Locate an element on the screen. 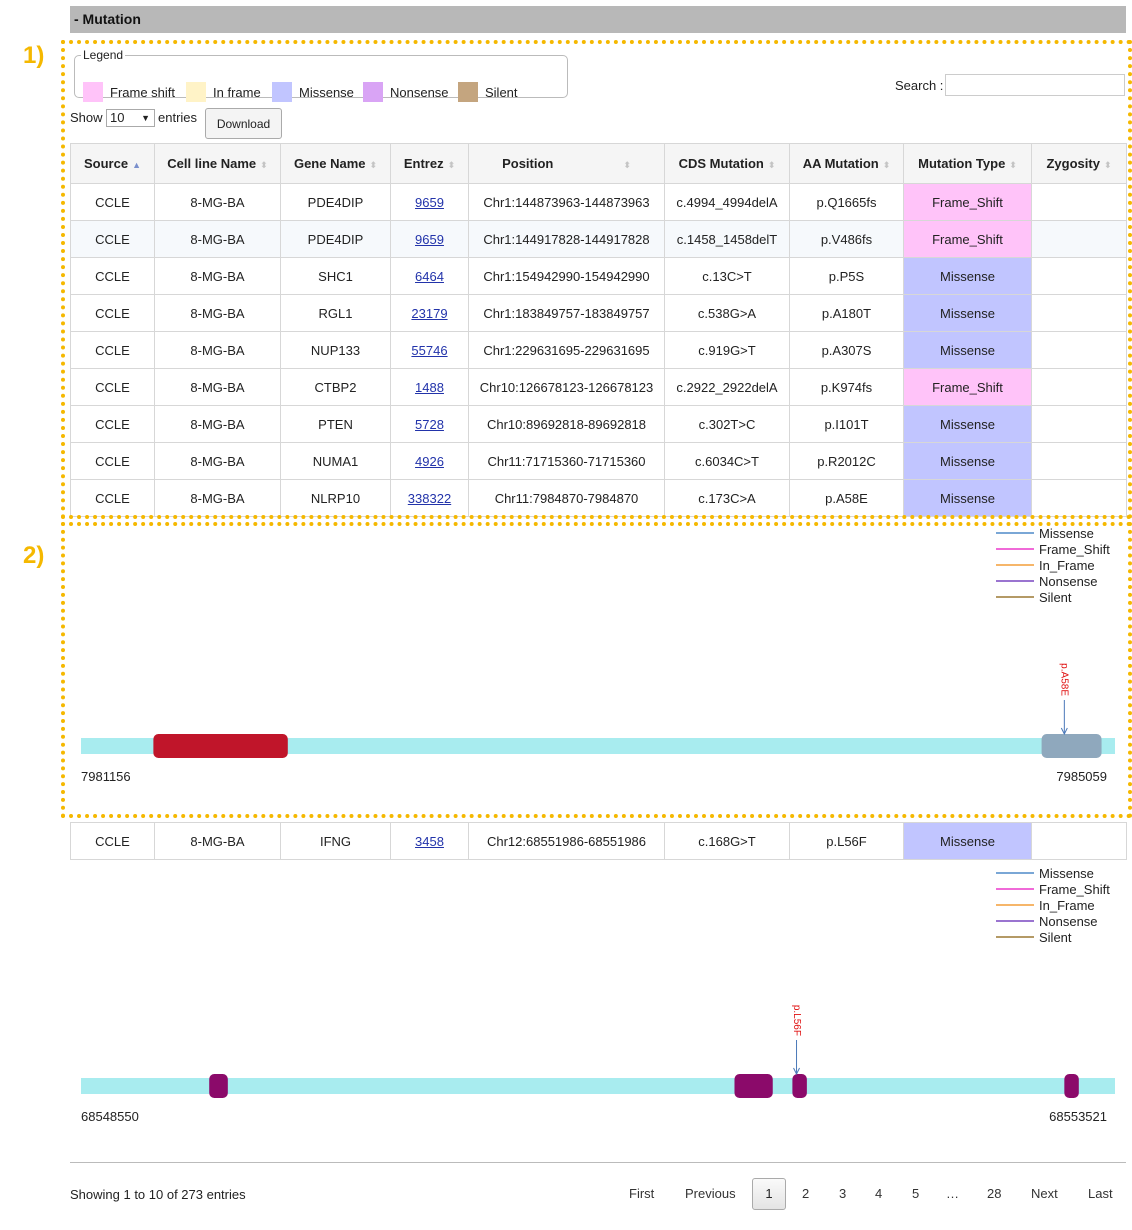 The height and width of the screenshot is (1230, 1132). entrez-link: 55746 is located at coordinates (429, 350).